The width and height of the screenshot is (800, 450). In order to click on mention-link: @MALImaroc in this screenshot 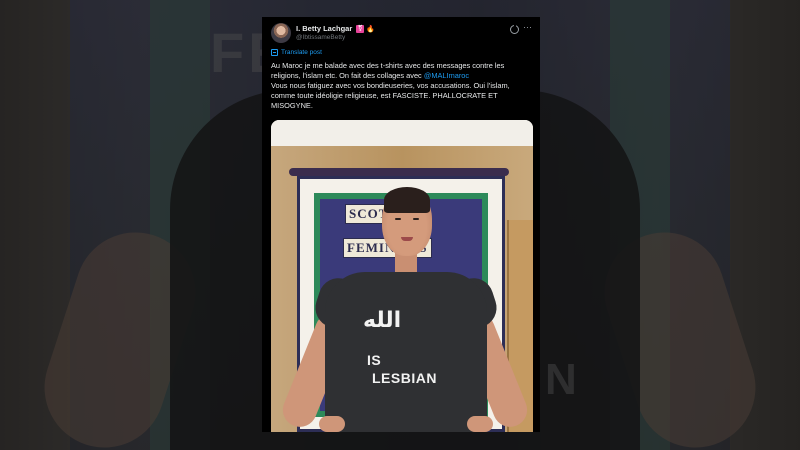, I will do `click(446, 75)`.